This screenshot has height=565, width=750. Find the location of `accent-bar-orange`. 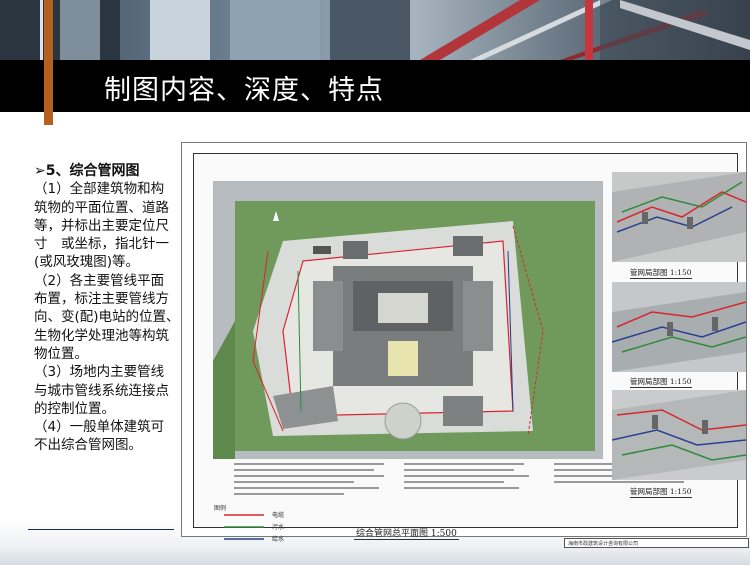

accent-bar-orange is located at coordinates (48, 62).